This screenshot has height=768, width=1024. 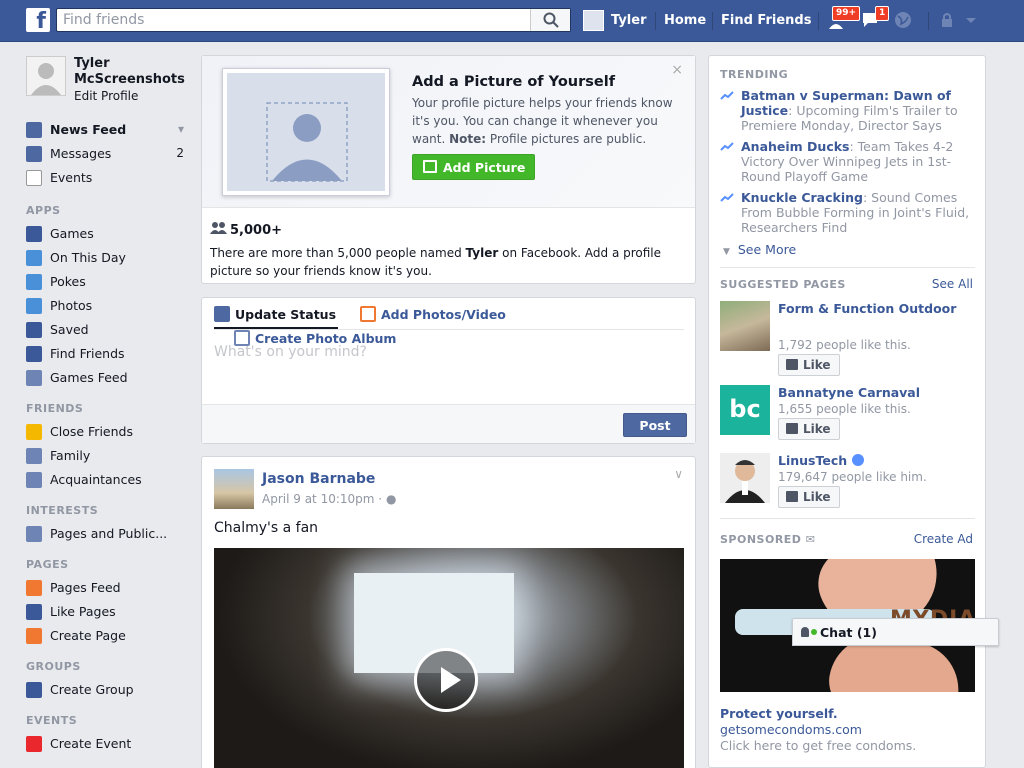 I want to click on sidebar-item-create-page: Create Page, so click(x=111, y=636).